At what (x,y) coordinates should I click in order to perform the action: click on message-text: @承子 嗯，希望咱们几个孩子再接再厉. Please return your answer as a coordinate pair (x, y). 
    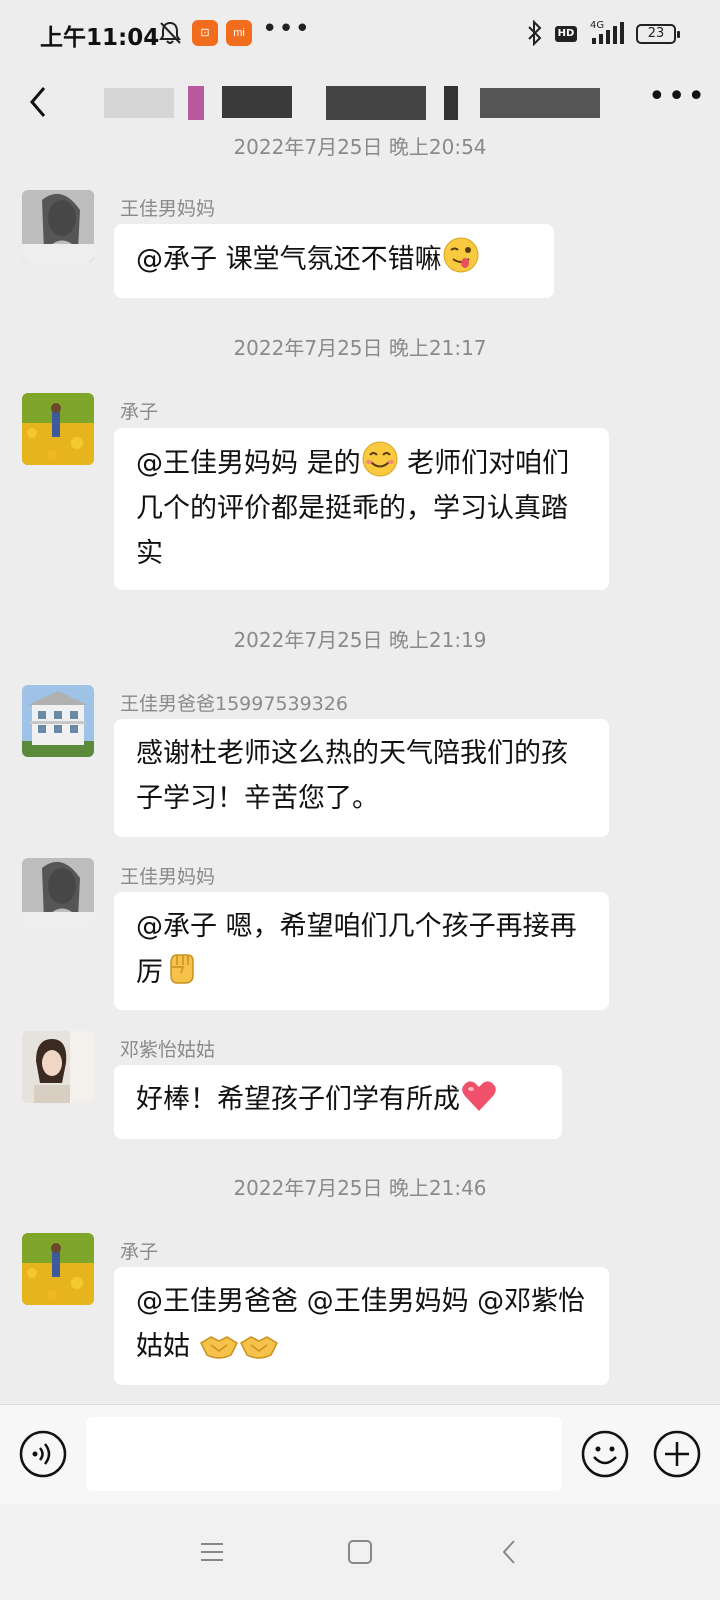
    Looking at the image, I should click on (356, 949).